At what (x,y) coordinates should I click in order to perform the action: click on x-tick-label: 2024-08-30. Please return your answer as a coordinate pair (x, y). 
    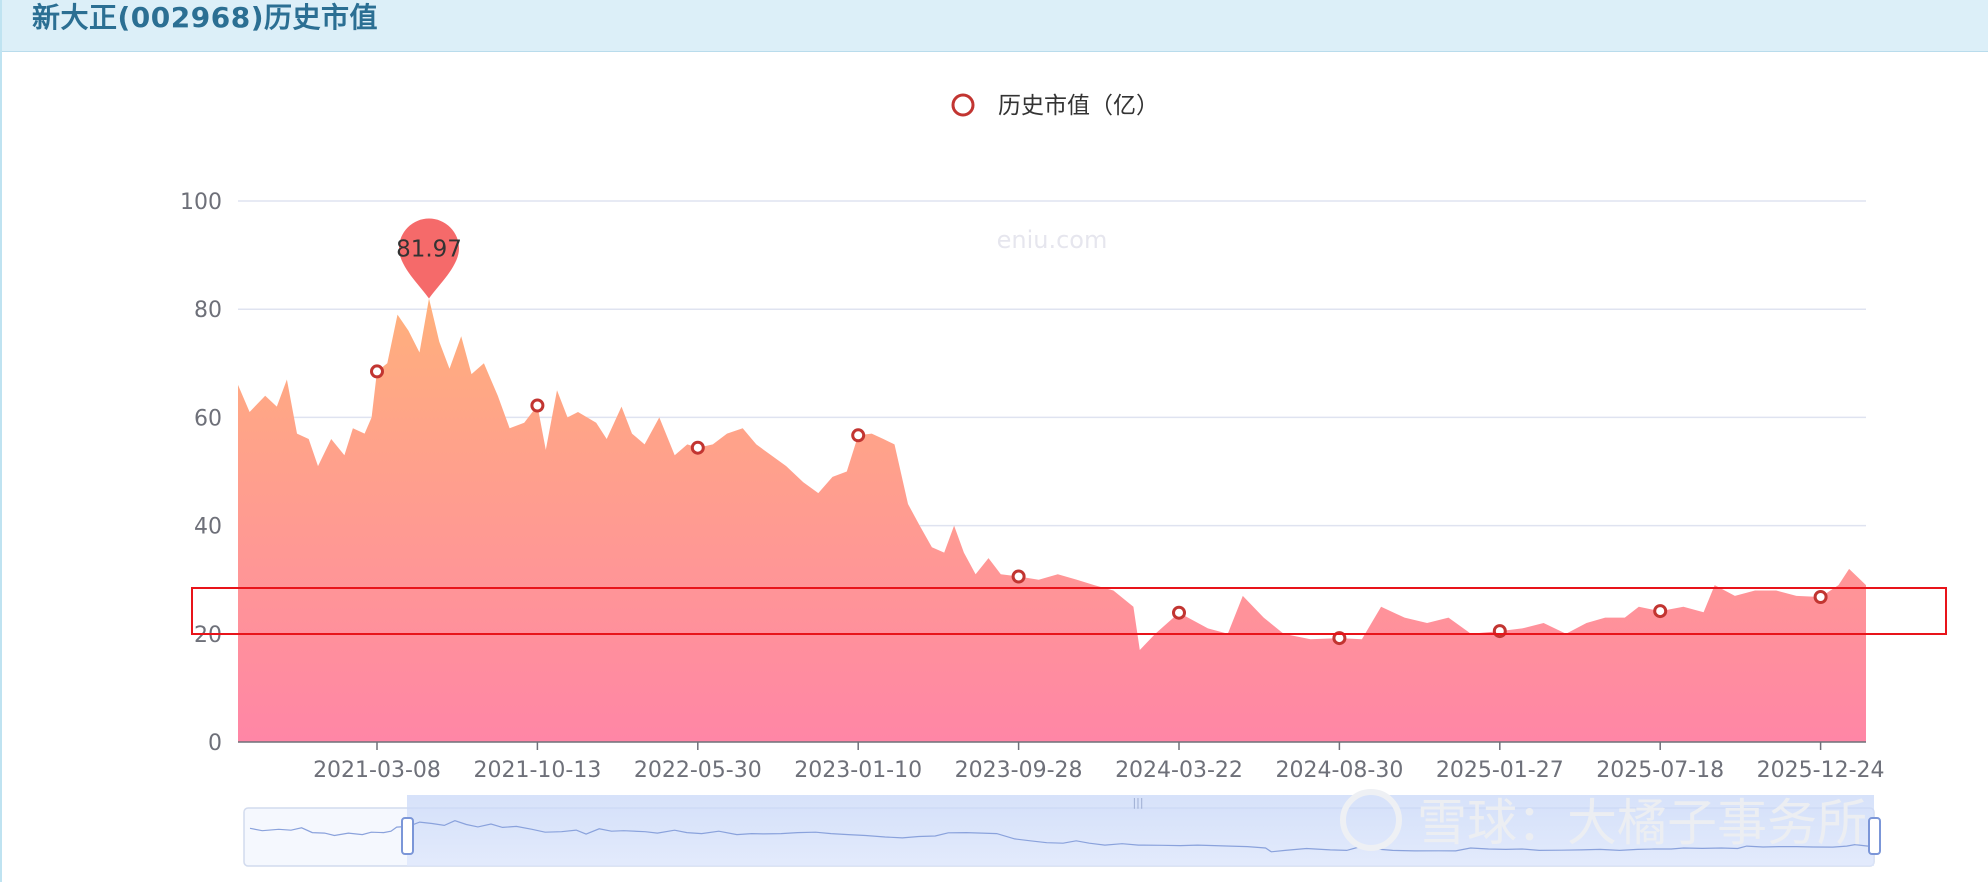
    Looking at the image, I should click on (1339, 770).